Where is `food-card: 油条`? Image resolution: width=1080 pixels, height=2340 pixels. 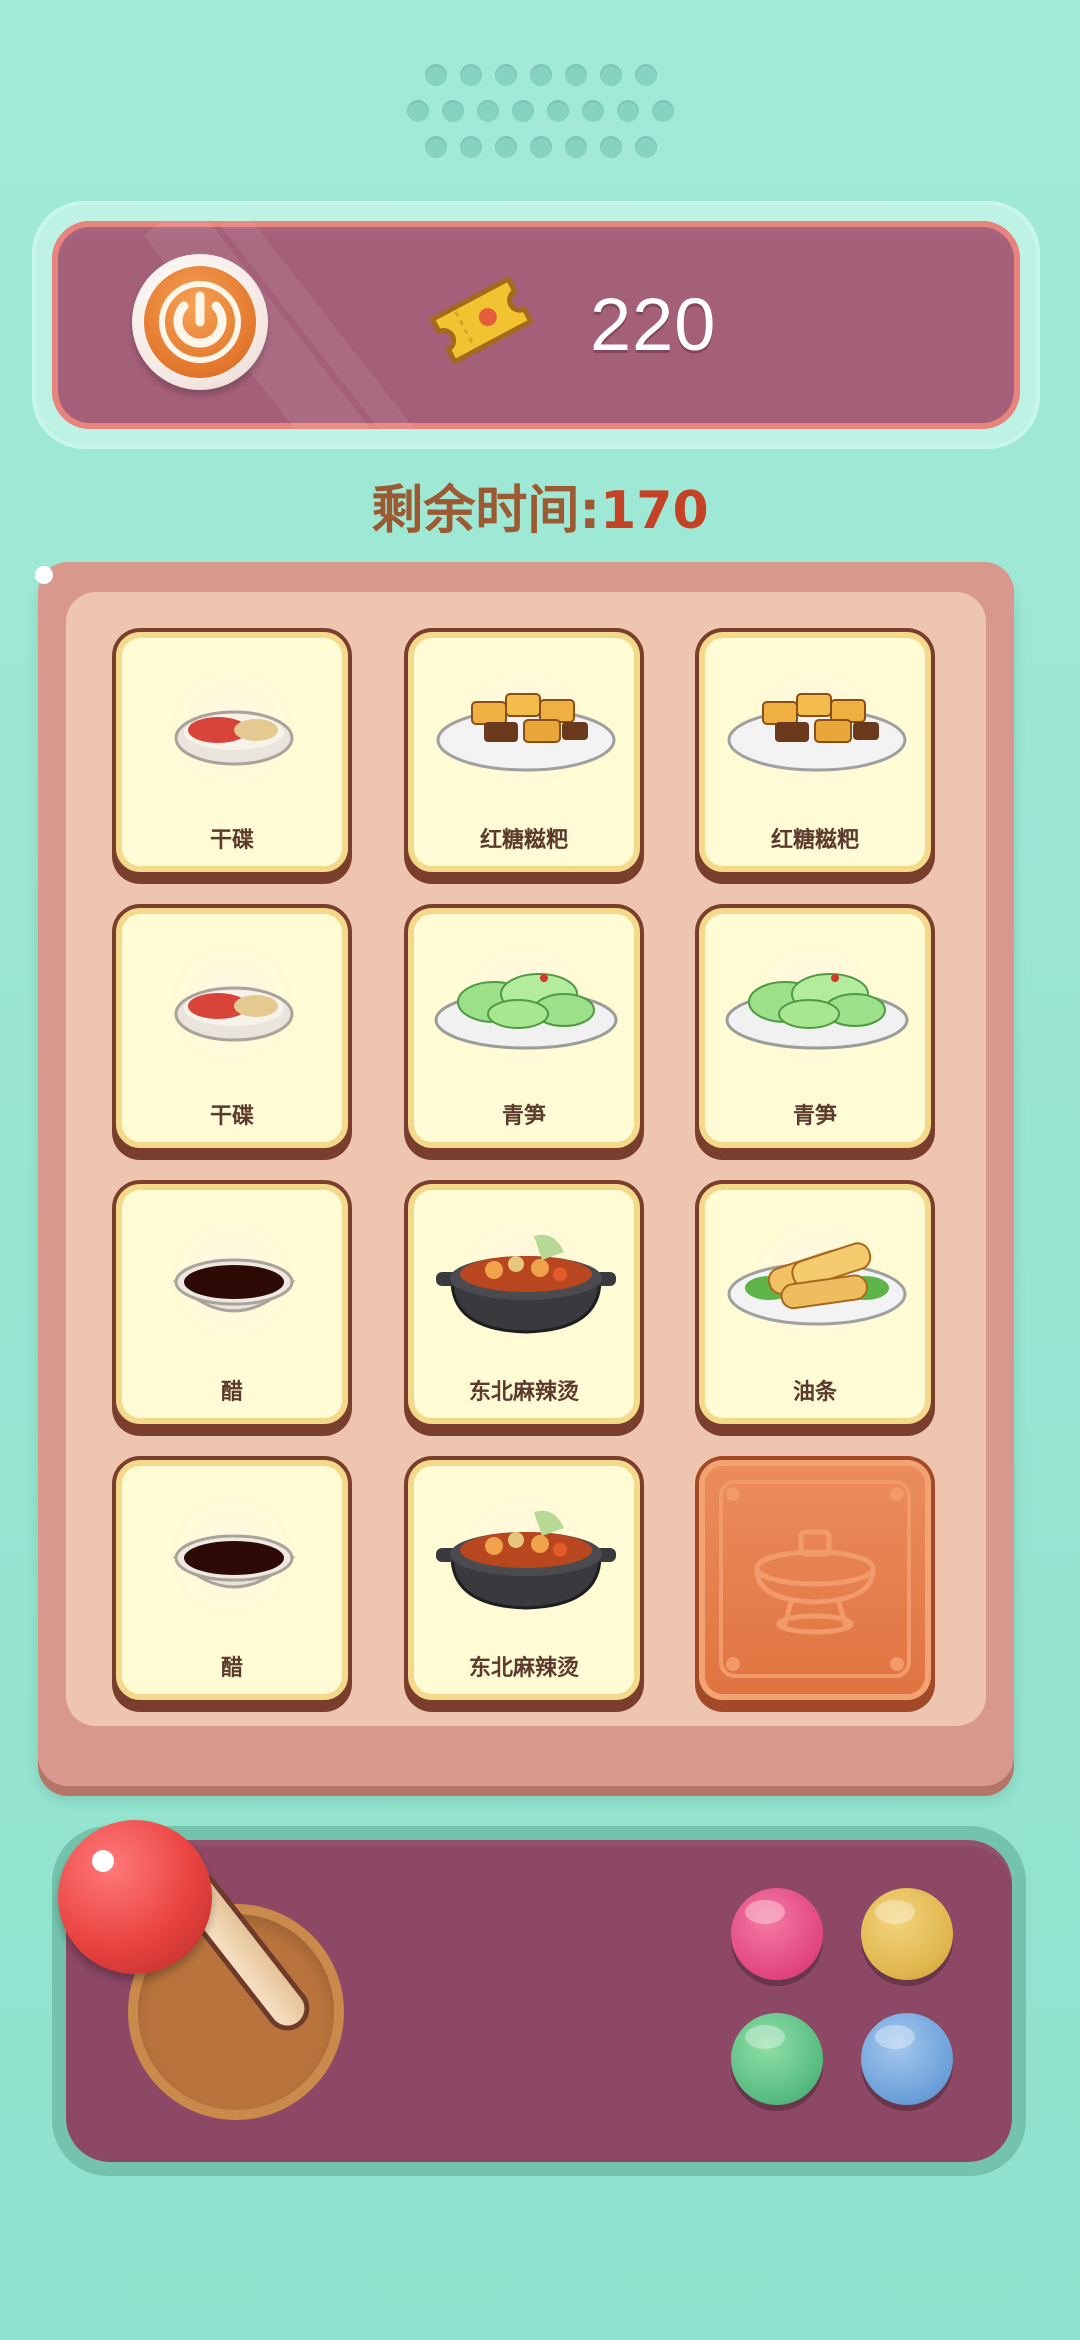
food-card: 油条 is located at coordinates (815, 1304).